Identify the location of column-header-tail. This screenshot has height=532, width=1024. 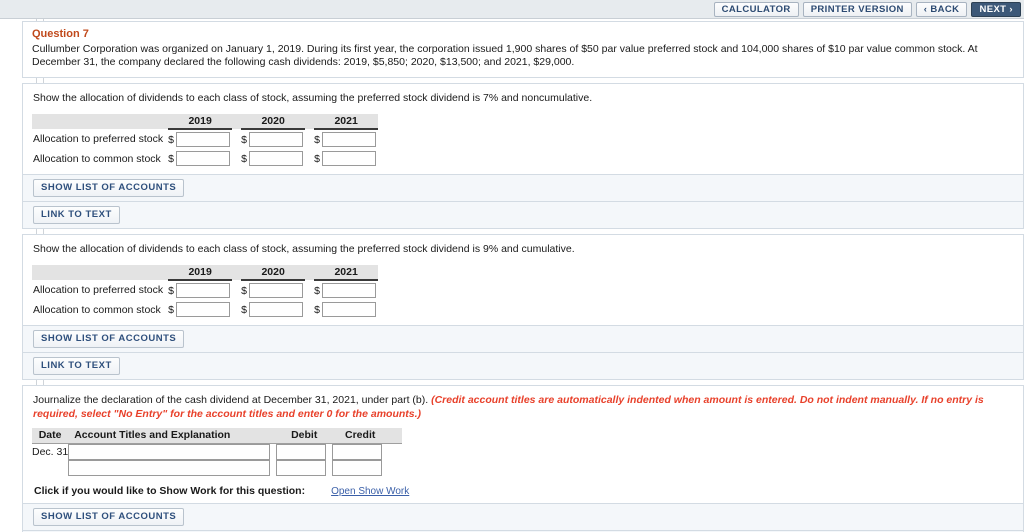
(395, 436).